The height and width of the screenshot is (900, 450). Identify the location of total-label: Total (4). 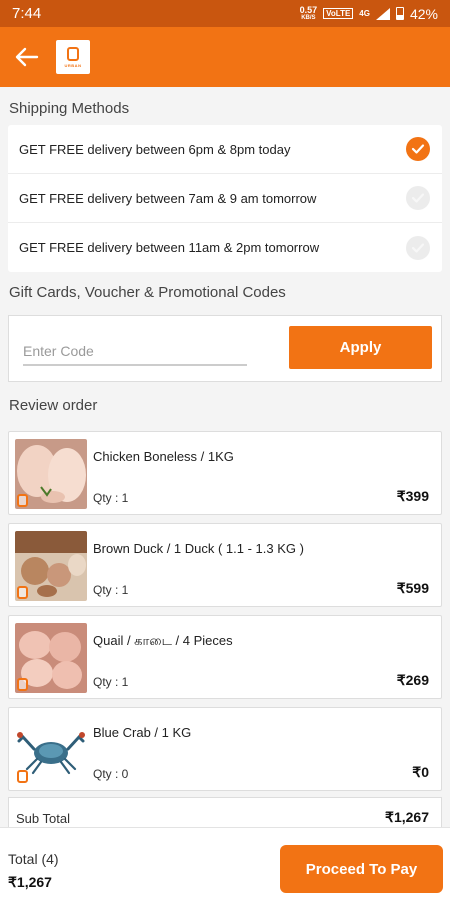
(33, 859).